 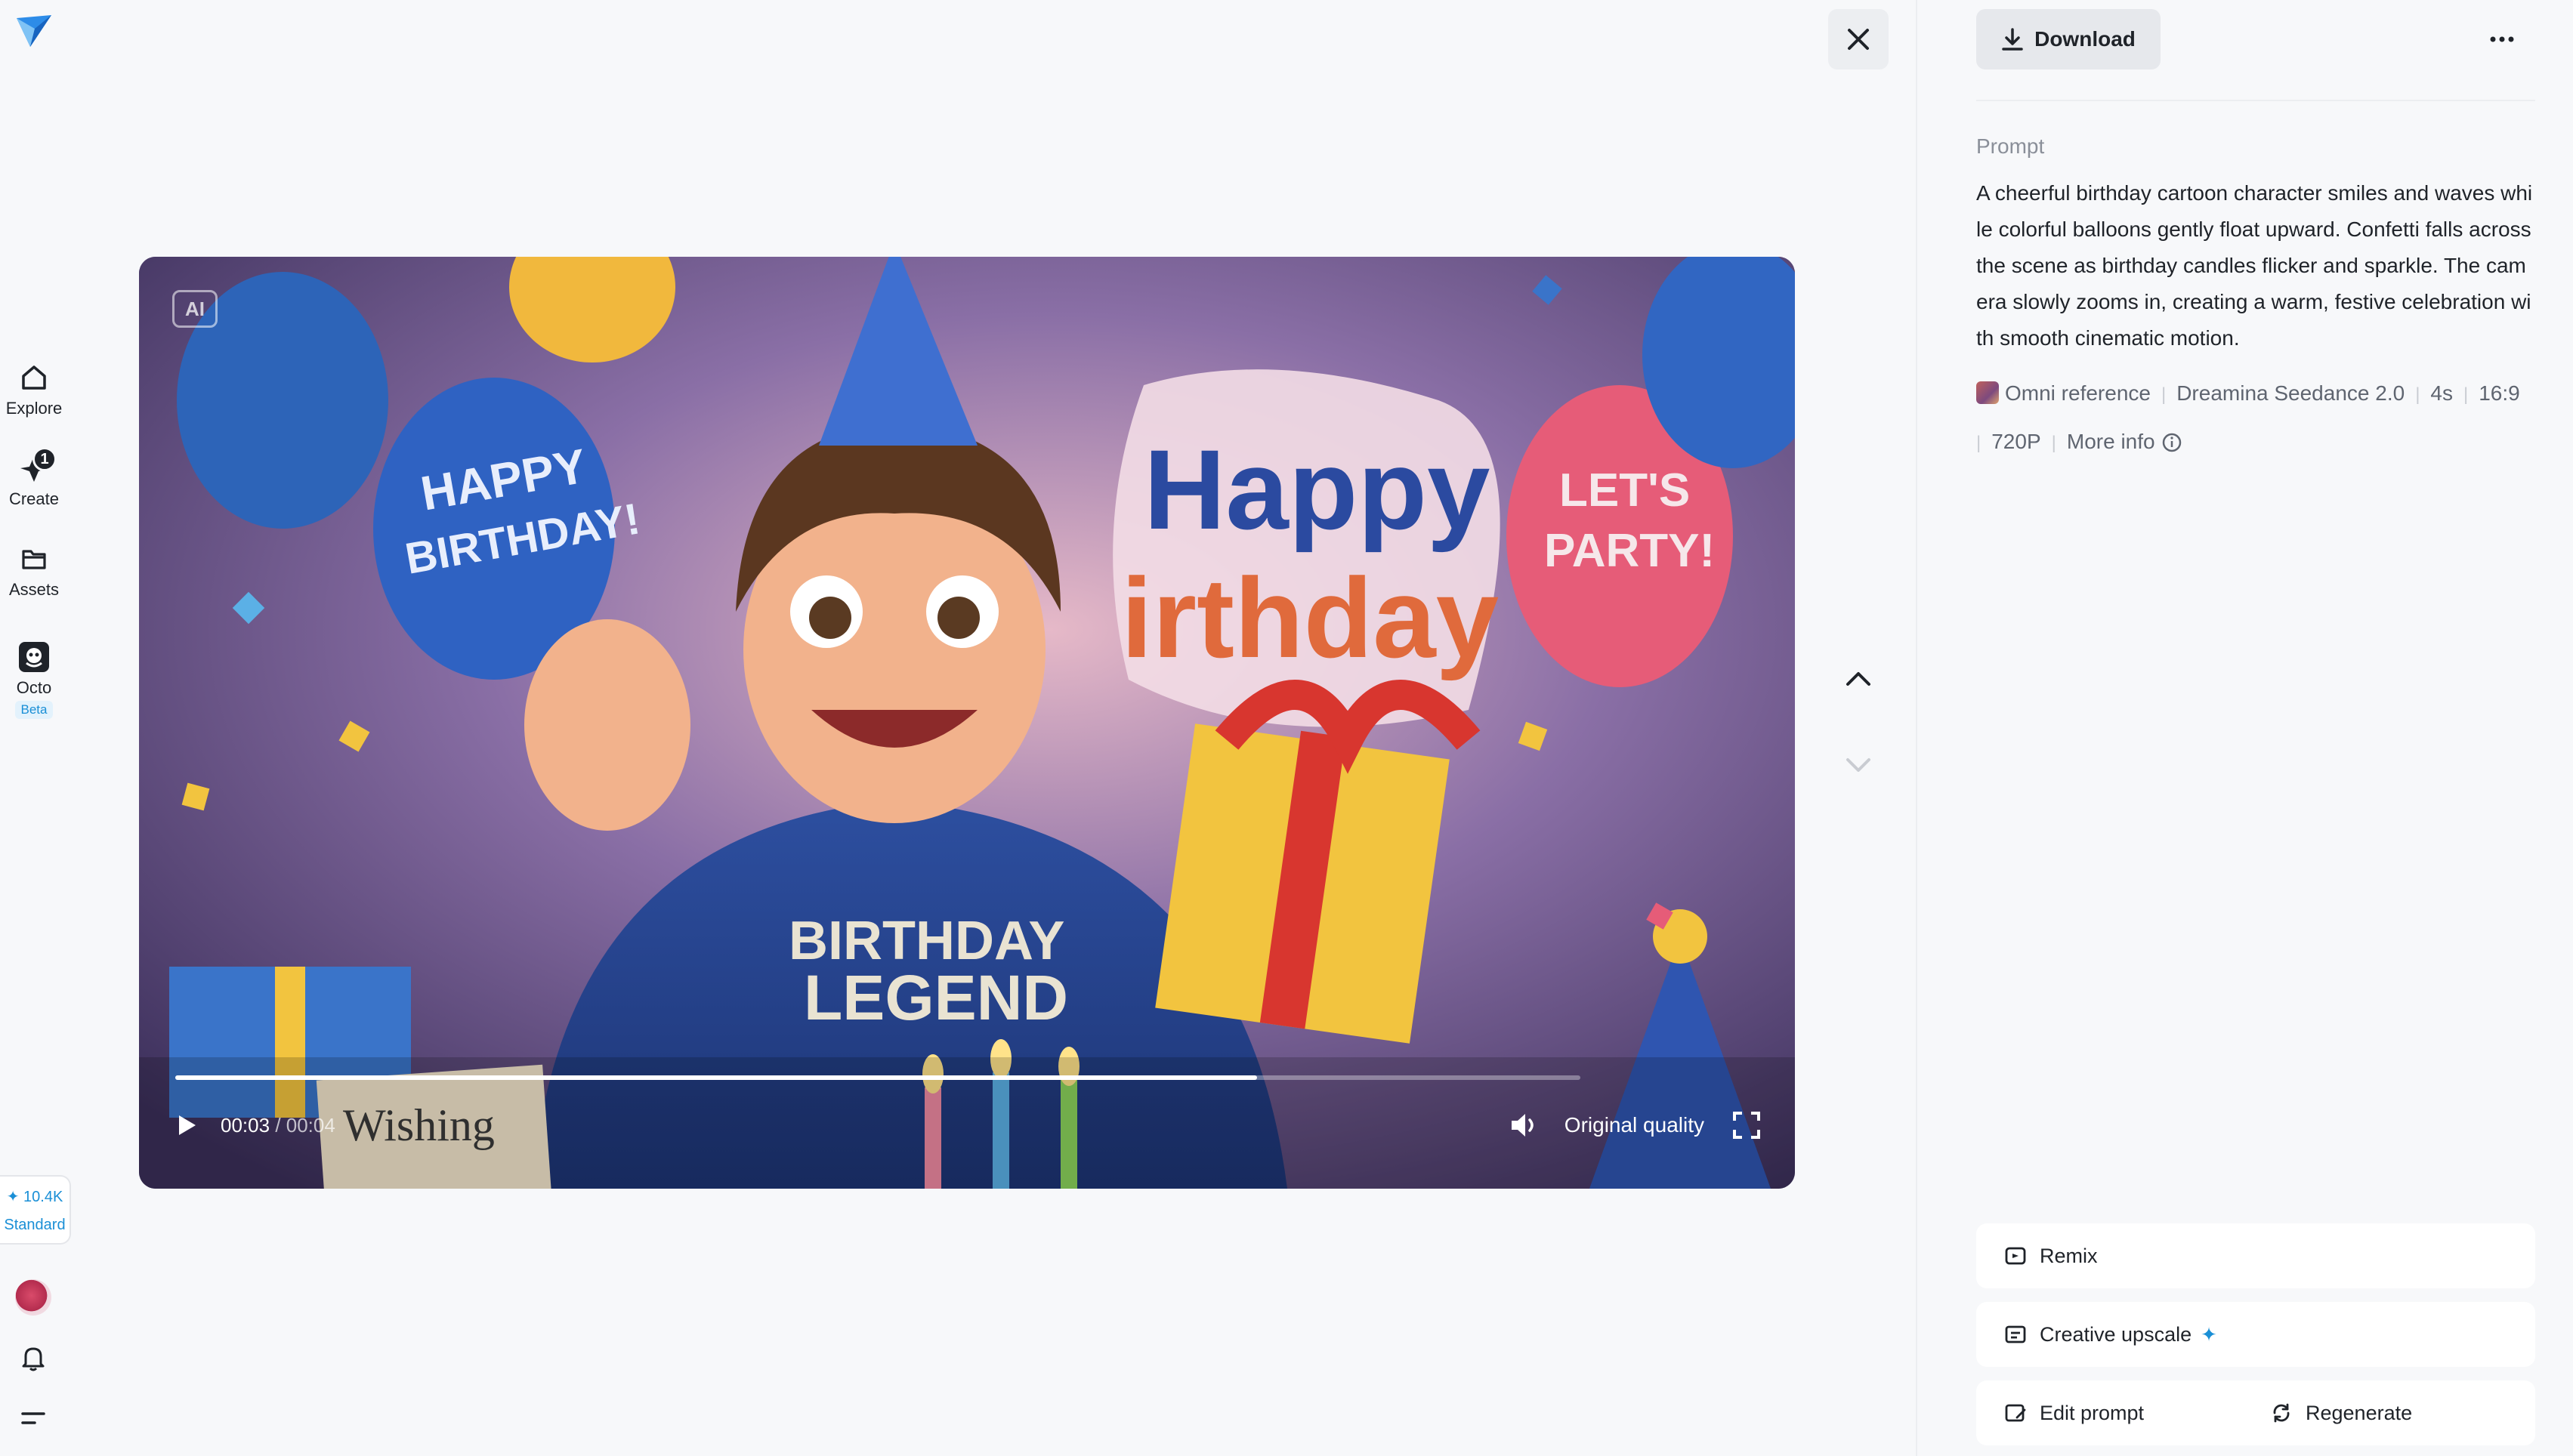 What do you see at coordinates (2171, 437) in the screenshot?
I see `info-icon` at bounding box center [2171, 437].